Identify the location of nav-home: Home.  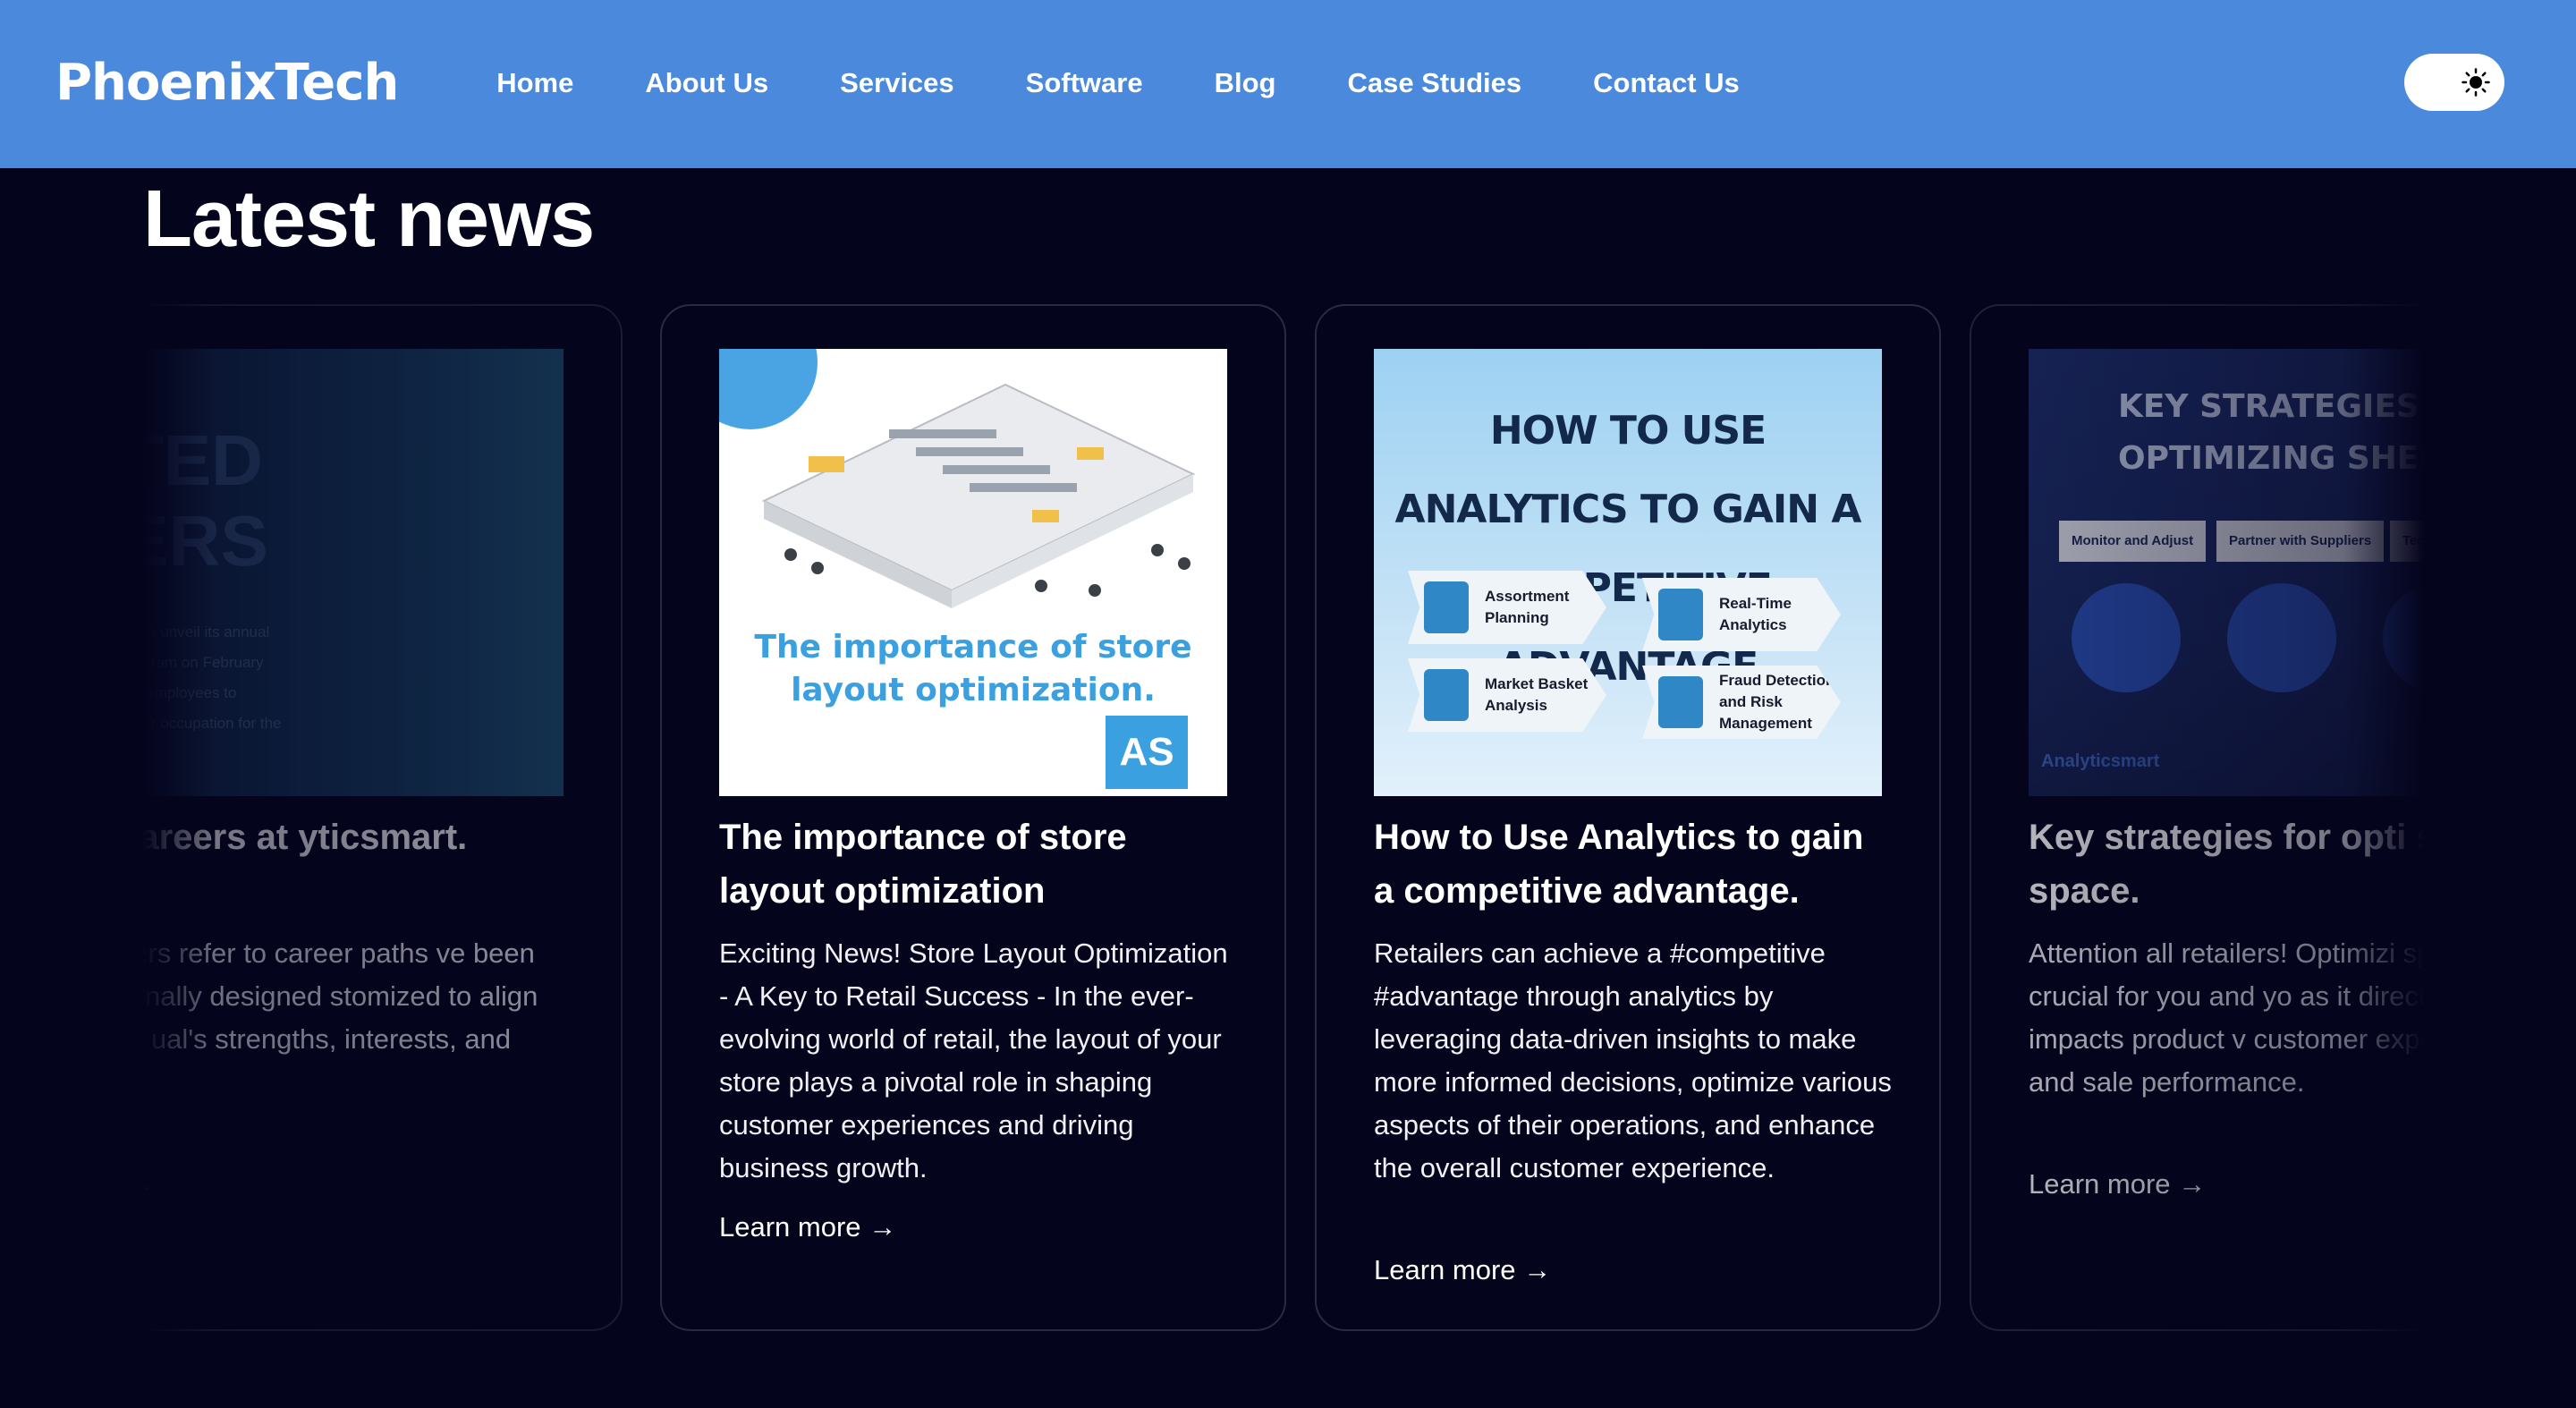
(534, 83).